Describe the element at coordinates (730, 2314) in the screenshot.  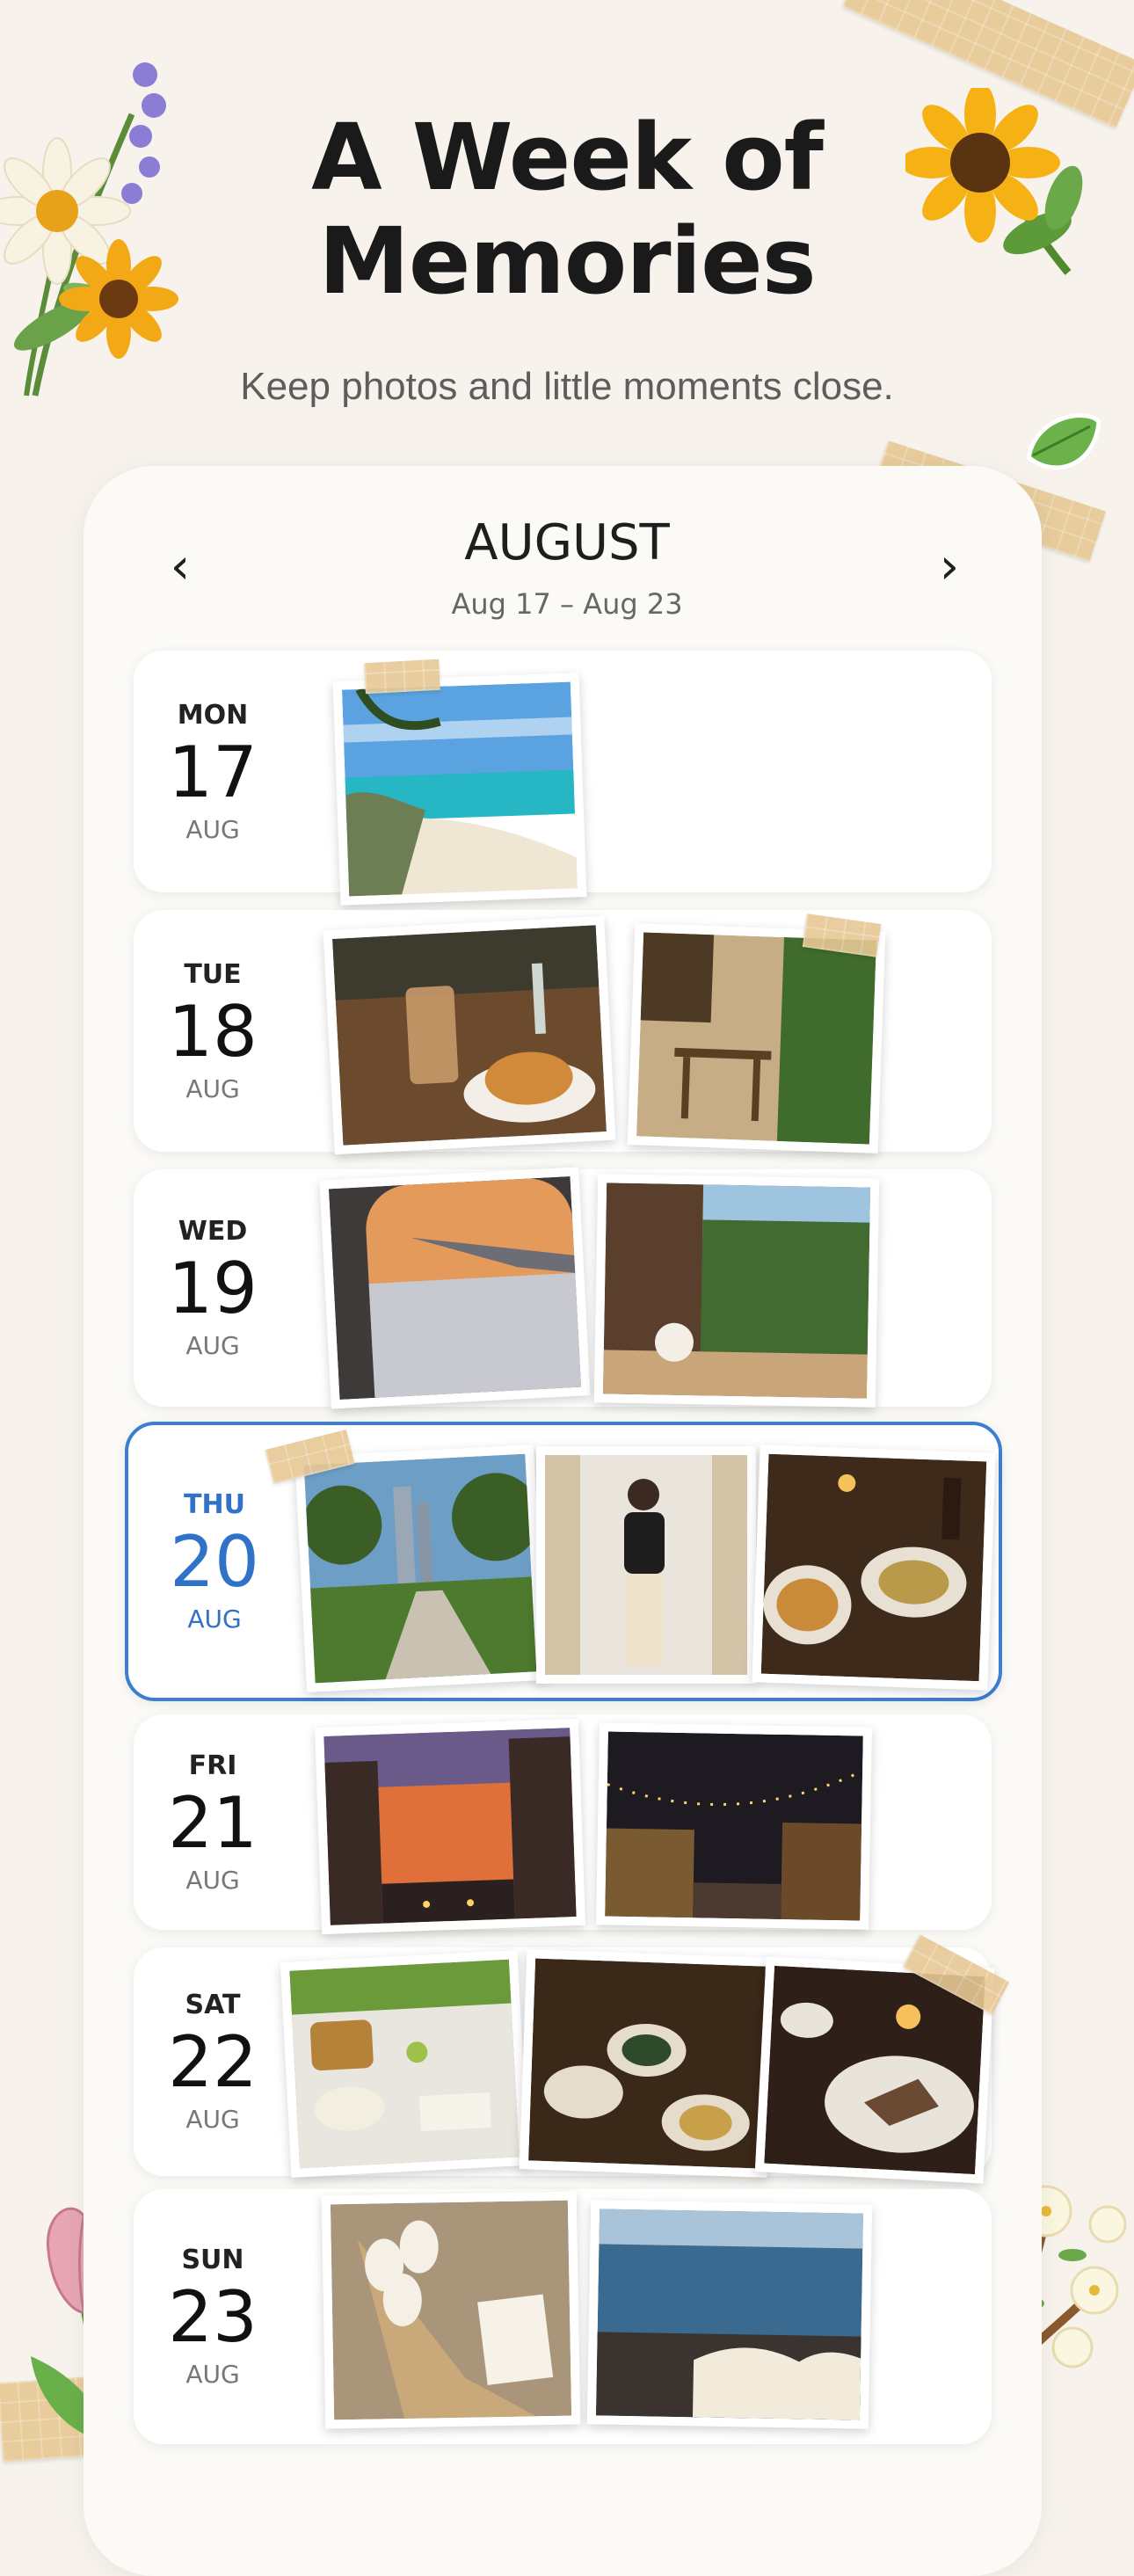
I see `photo-sea-book` at that location.